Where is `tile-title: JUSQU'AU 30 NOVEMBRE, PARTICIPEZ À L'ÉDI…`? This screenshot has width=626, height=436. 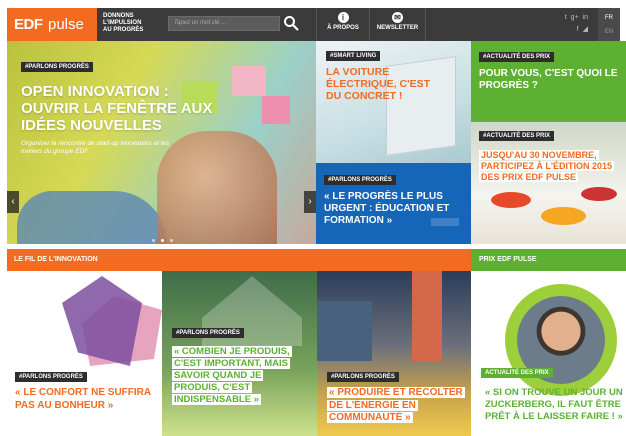
tile-title: JUSQU'AU 30 NOVEMBRE, PARTICIPEZ À L'ÉDI… is located at coordinates (551, 166).